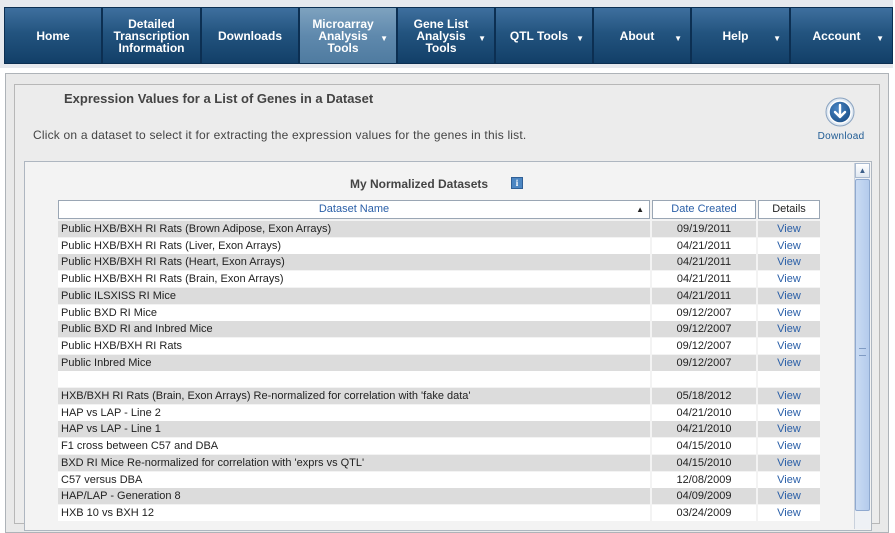 Image resolution: width=895 pixels, height=533 pixels. I want to click on dataset-name-cell: Public BXD RI and Inbred Mice, so click(354, 329).